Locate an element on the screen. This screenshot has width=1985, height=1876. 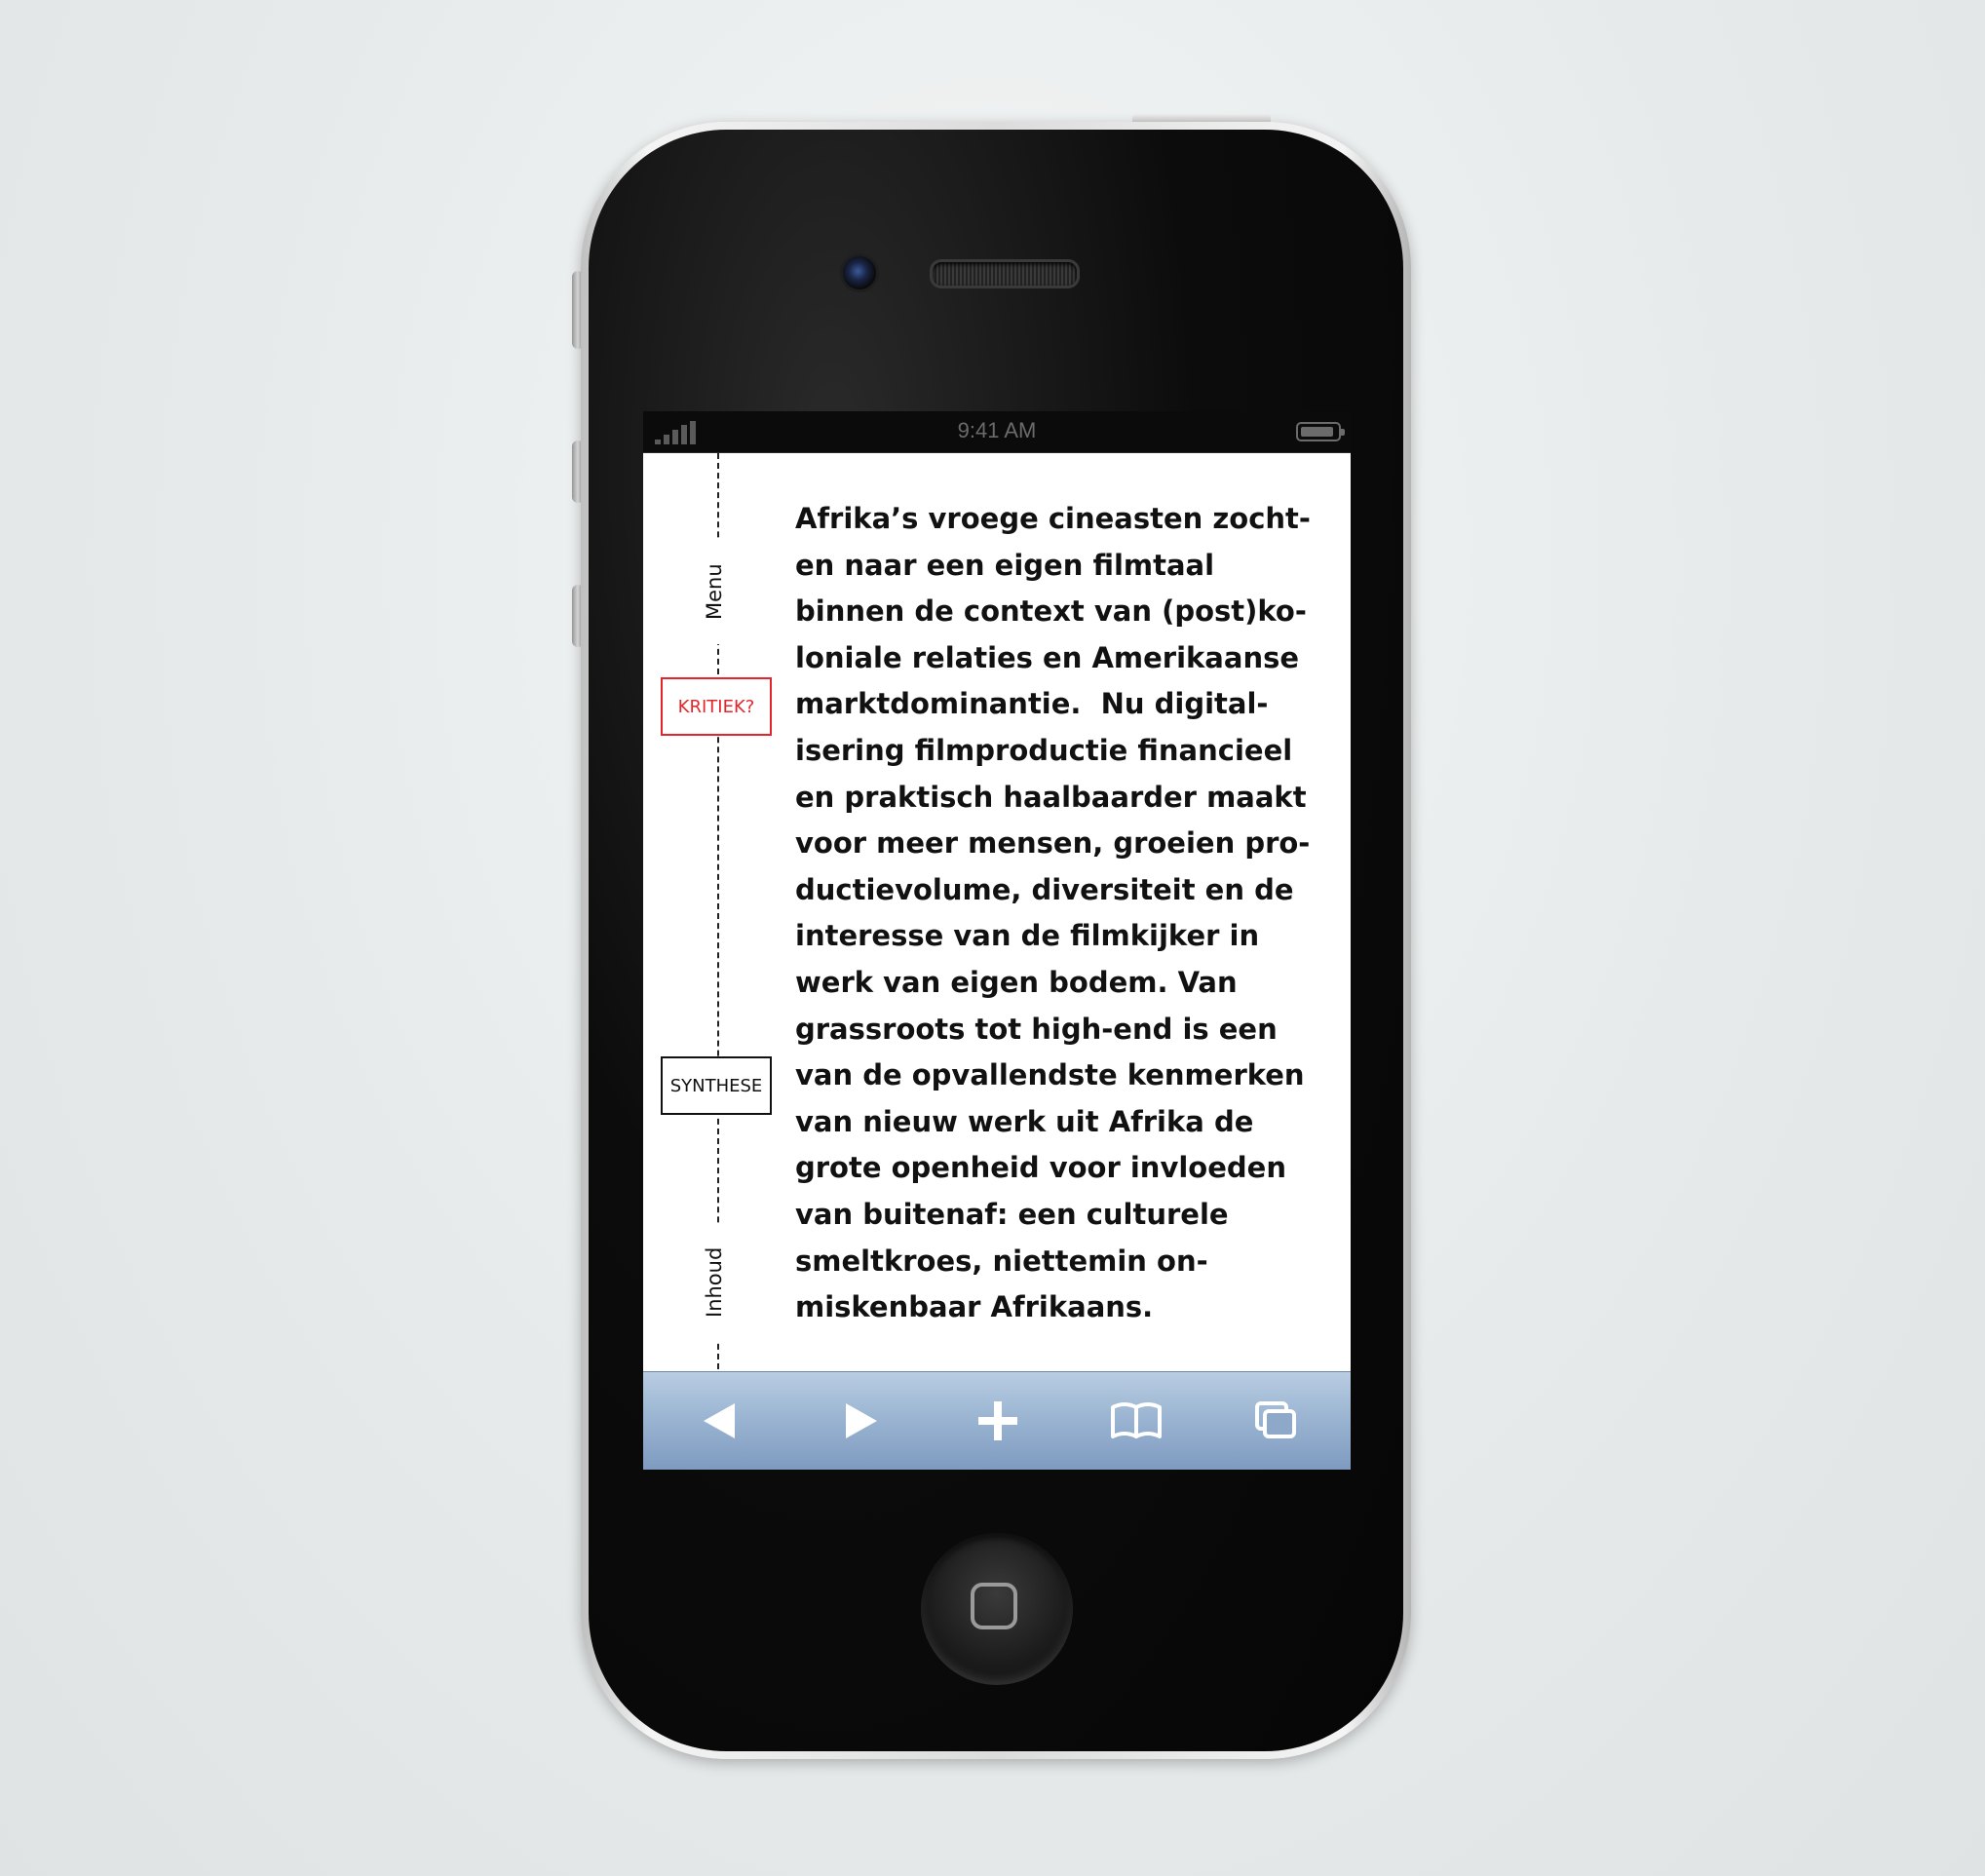
forward-button is located at coordinates (860, 1421).